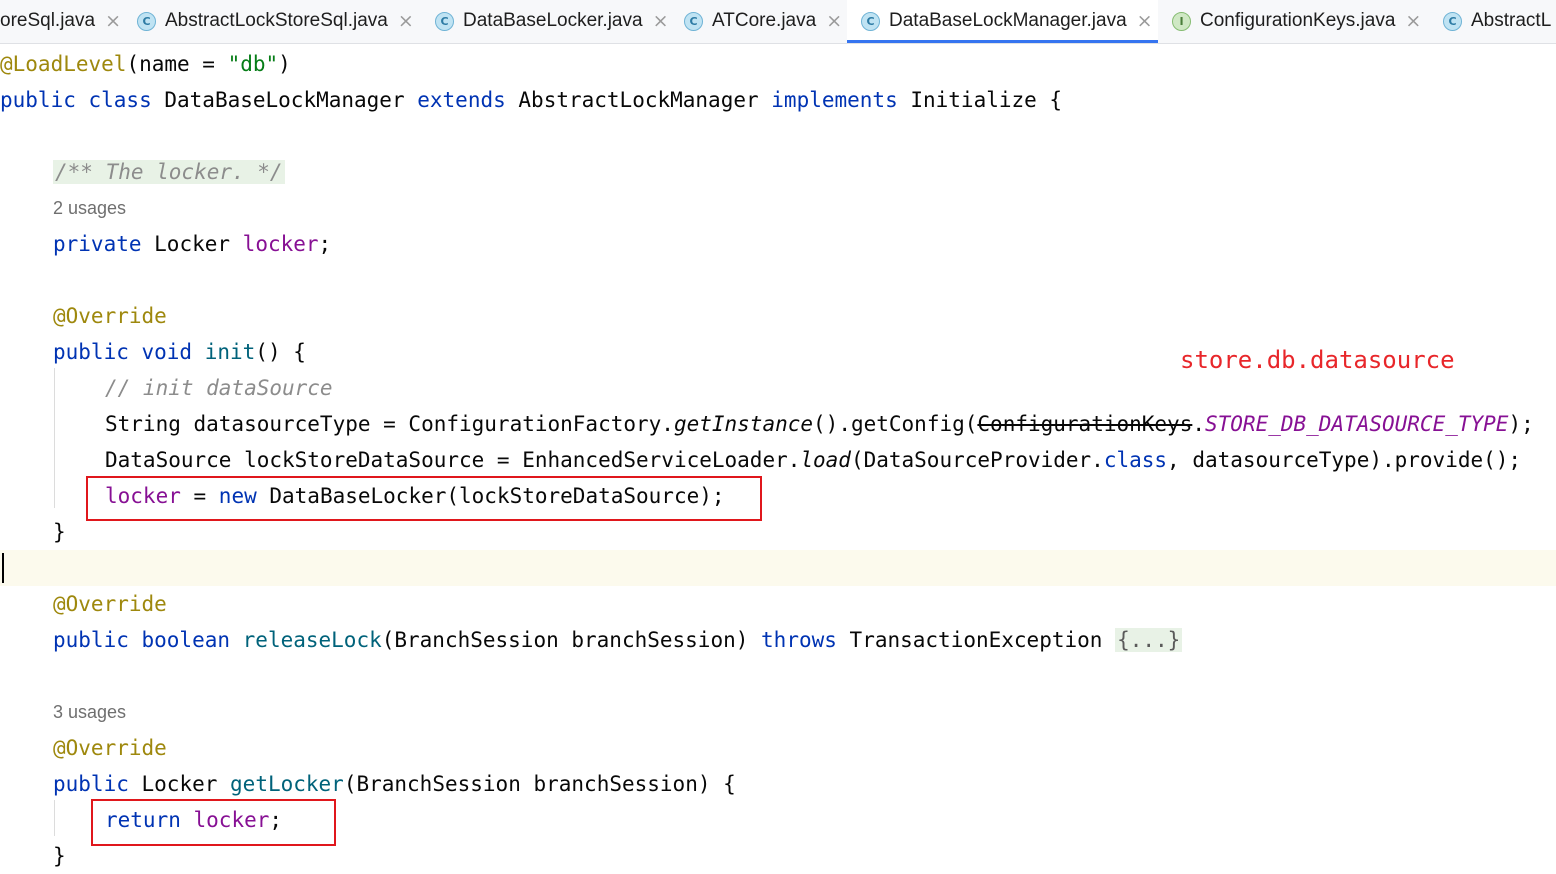  I want to click on tab-label: DataBaseLockManager.java, so click(1008, 20).